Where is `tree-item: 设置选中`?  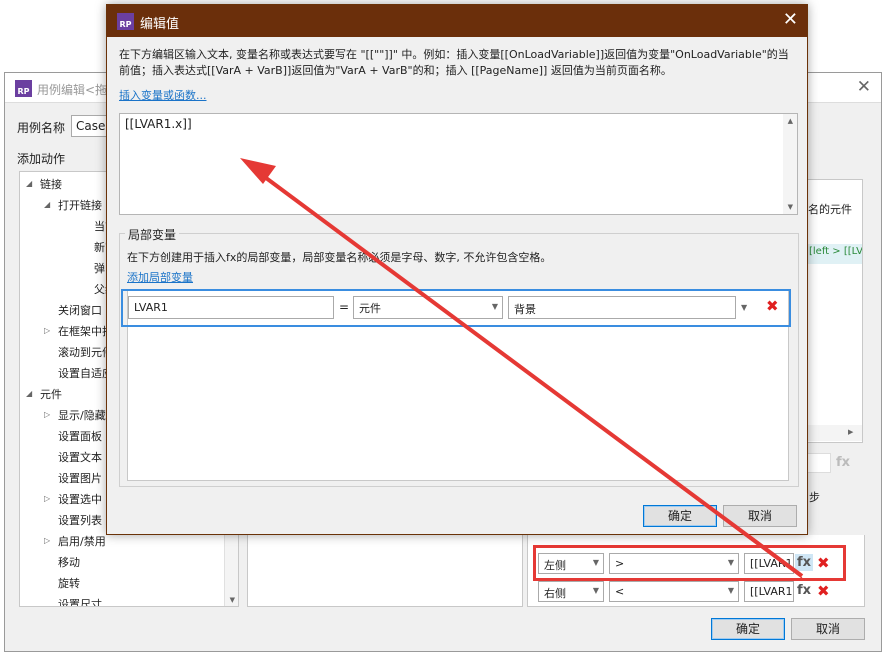 tree-item: 设置选中 is located at coordinates (80, 499).